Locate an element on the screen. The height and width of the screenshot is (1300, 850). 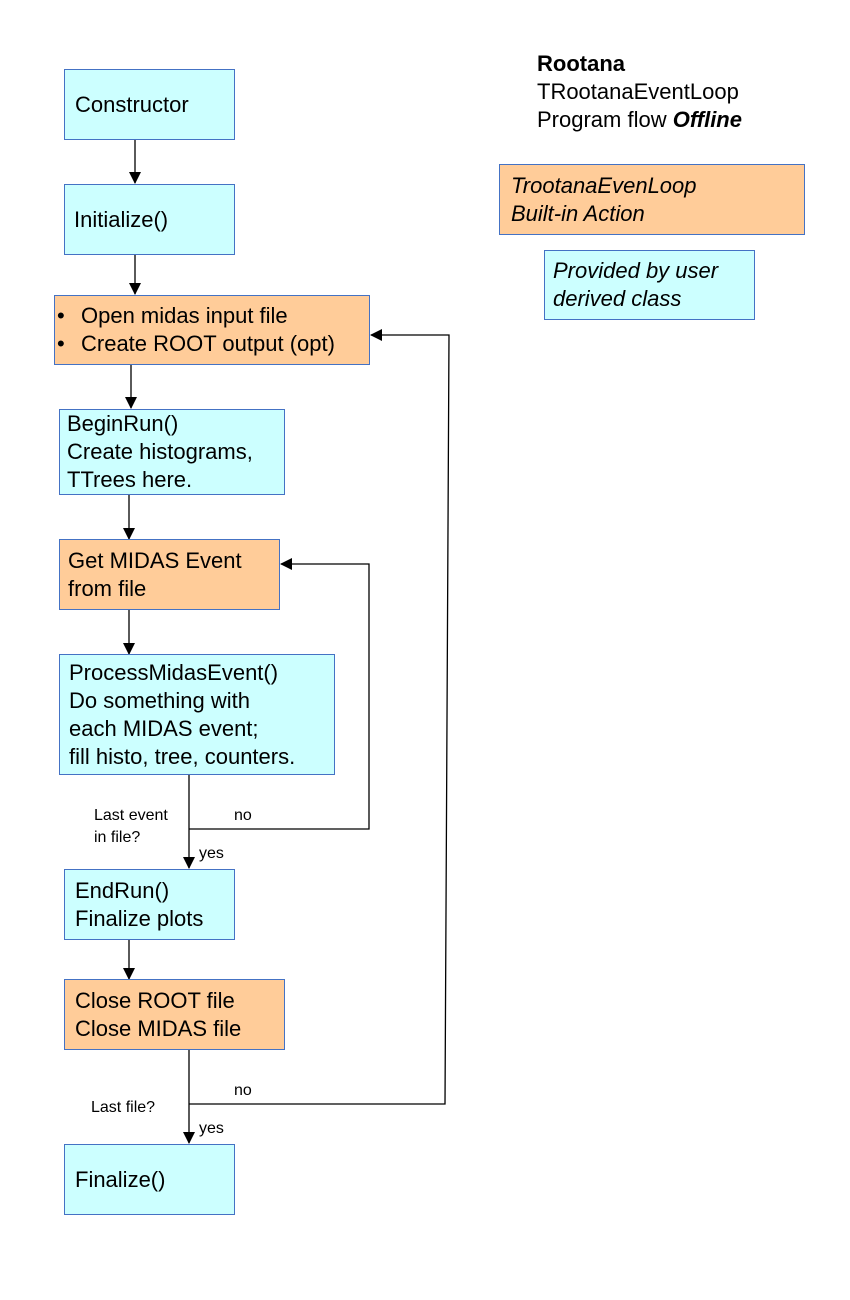
node-begin-run-line3: TTrees here. is located at coordinates (130, 479).